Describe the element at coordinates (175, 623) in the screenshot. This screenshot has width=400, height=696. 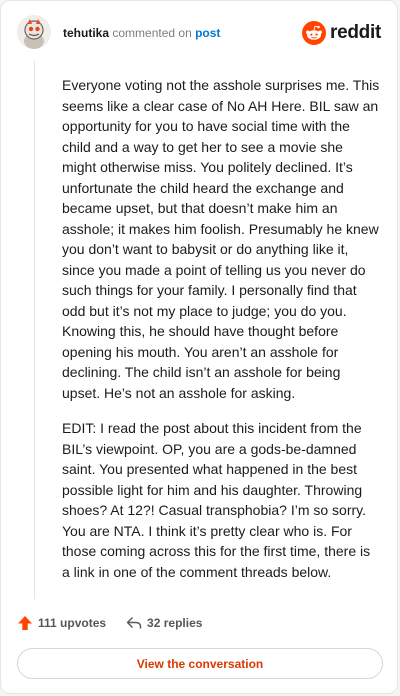
I see `reply-label: 32 replies` at that location.